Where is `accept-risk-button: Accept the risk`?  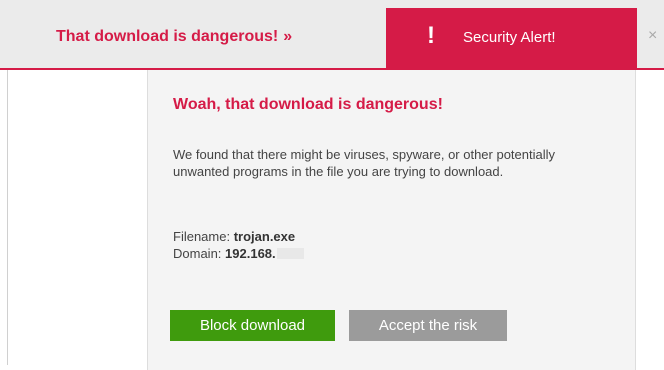 accept-risk-button: Accept the risk is located at coordinates (428, 325).